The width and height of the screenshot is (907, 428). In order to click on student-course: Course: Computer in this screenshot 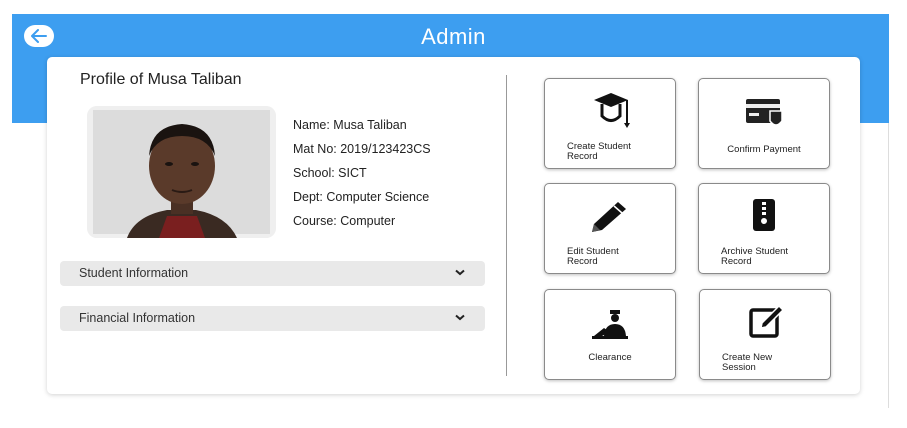, I will do `click(344, 221)`.